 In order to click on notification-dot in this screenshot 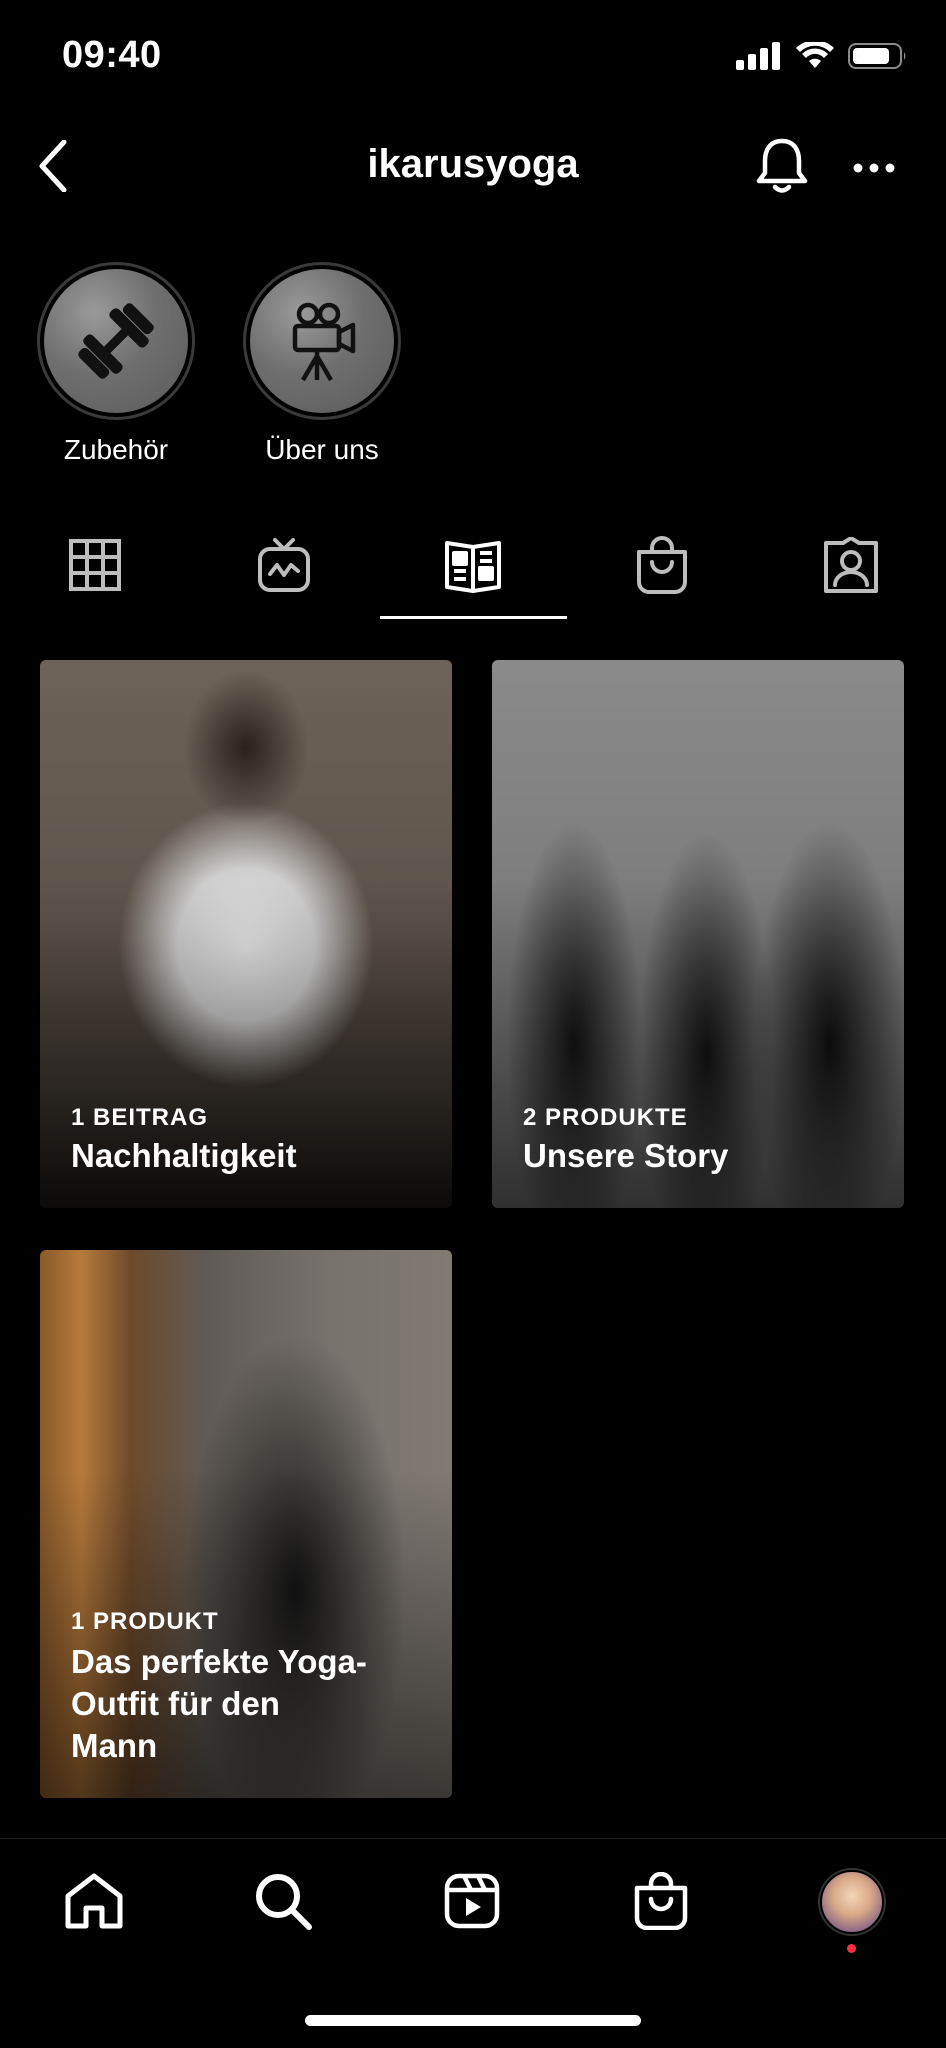, I will do `click(851, 1948)`.